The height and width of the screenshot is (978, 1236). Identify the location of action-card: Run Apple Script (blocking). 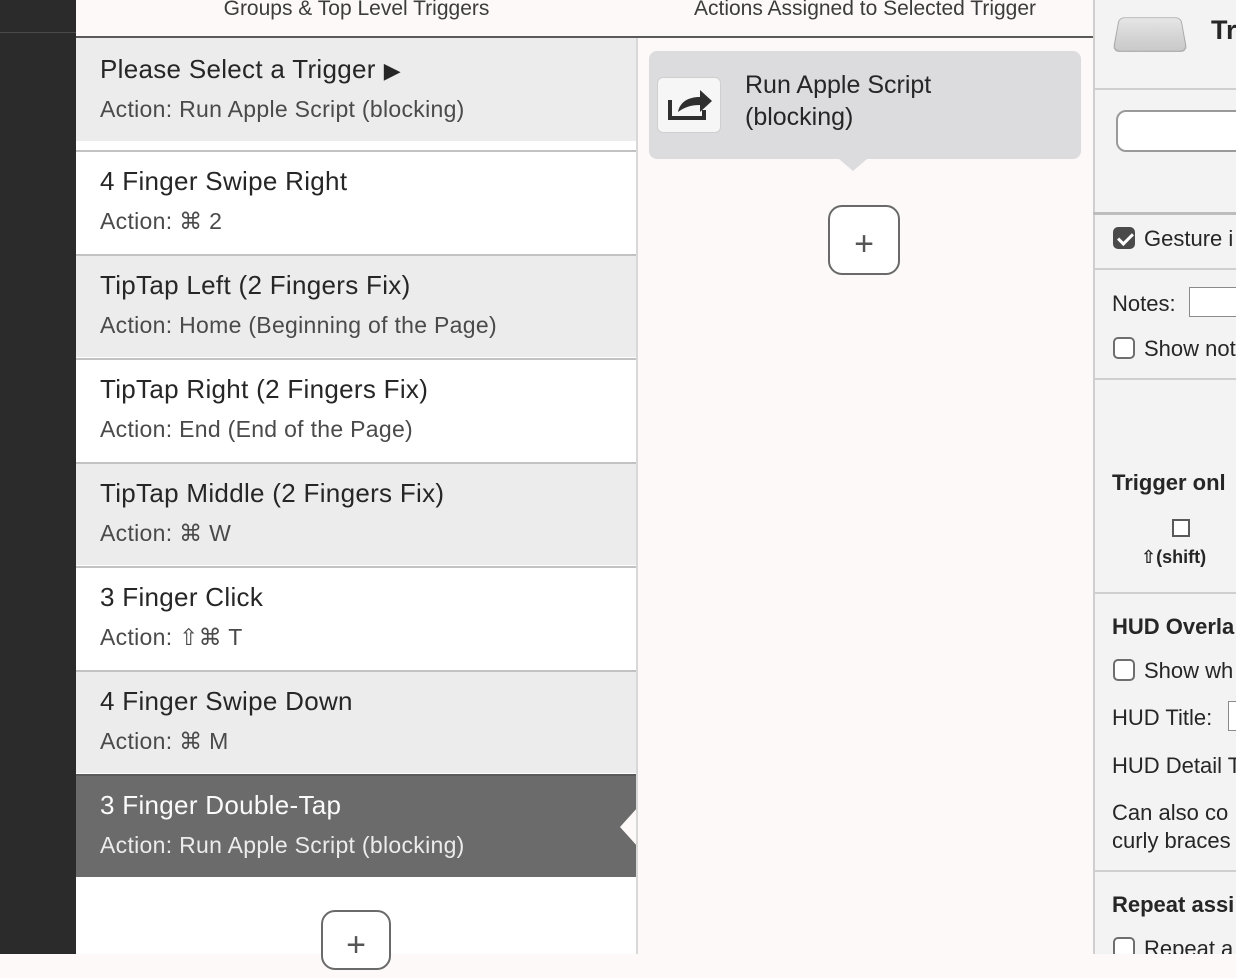
(865, 111).